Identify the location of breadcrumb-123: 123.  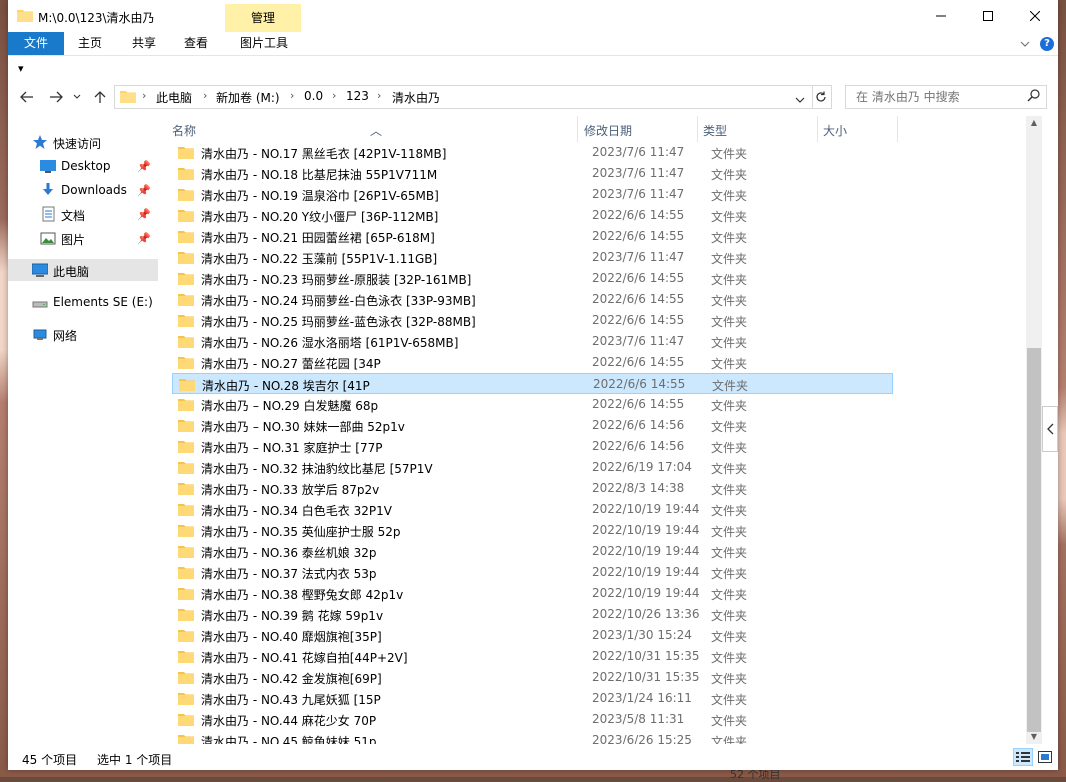
(357, 96).